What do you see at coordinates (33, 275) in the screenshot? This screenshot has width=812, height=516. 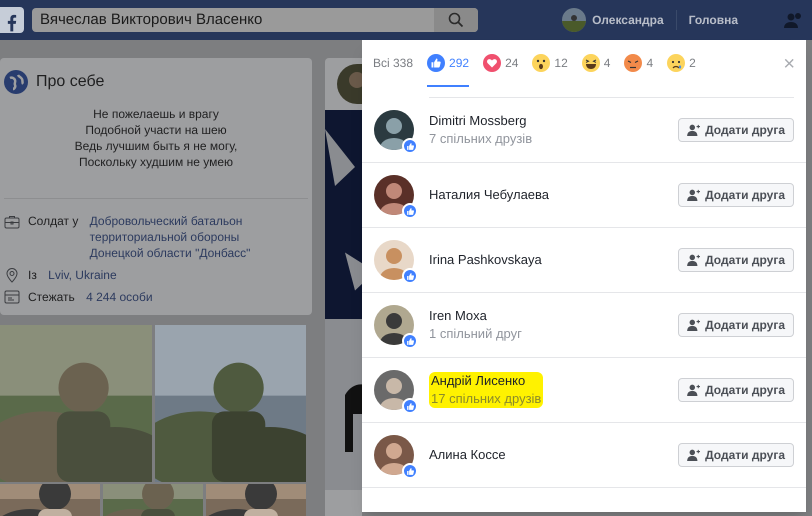 I see `fact-label: Із` at bounding box center [33, 275].